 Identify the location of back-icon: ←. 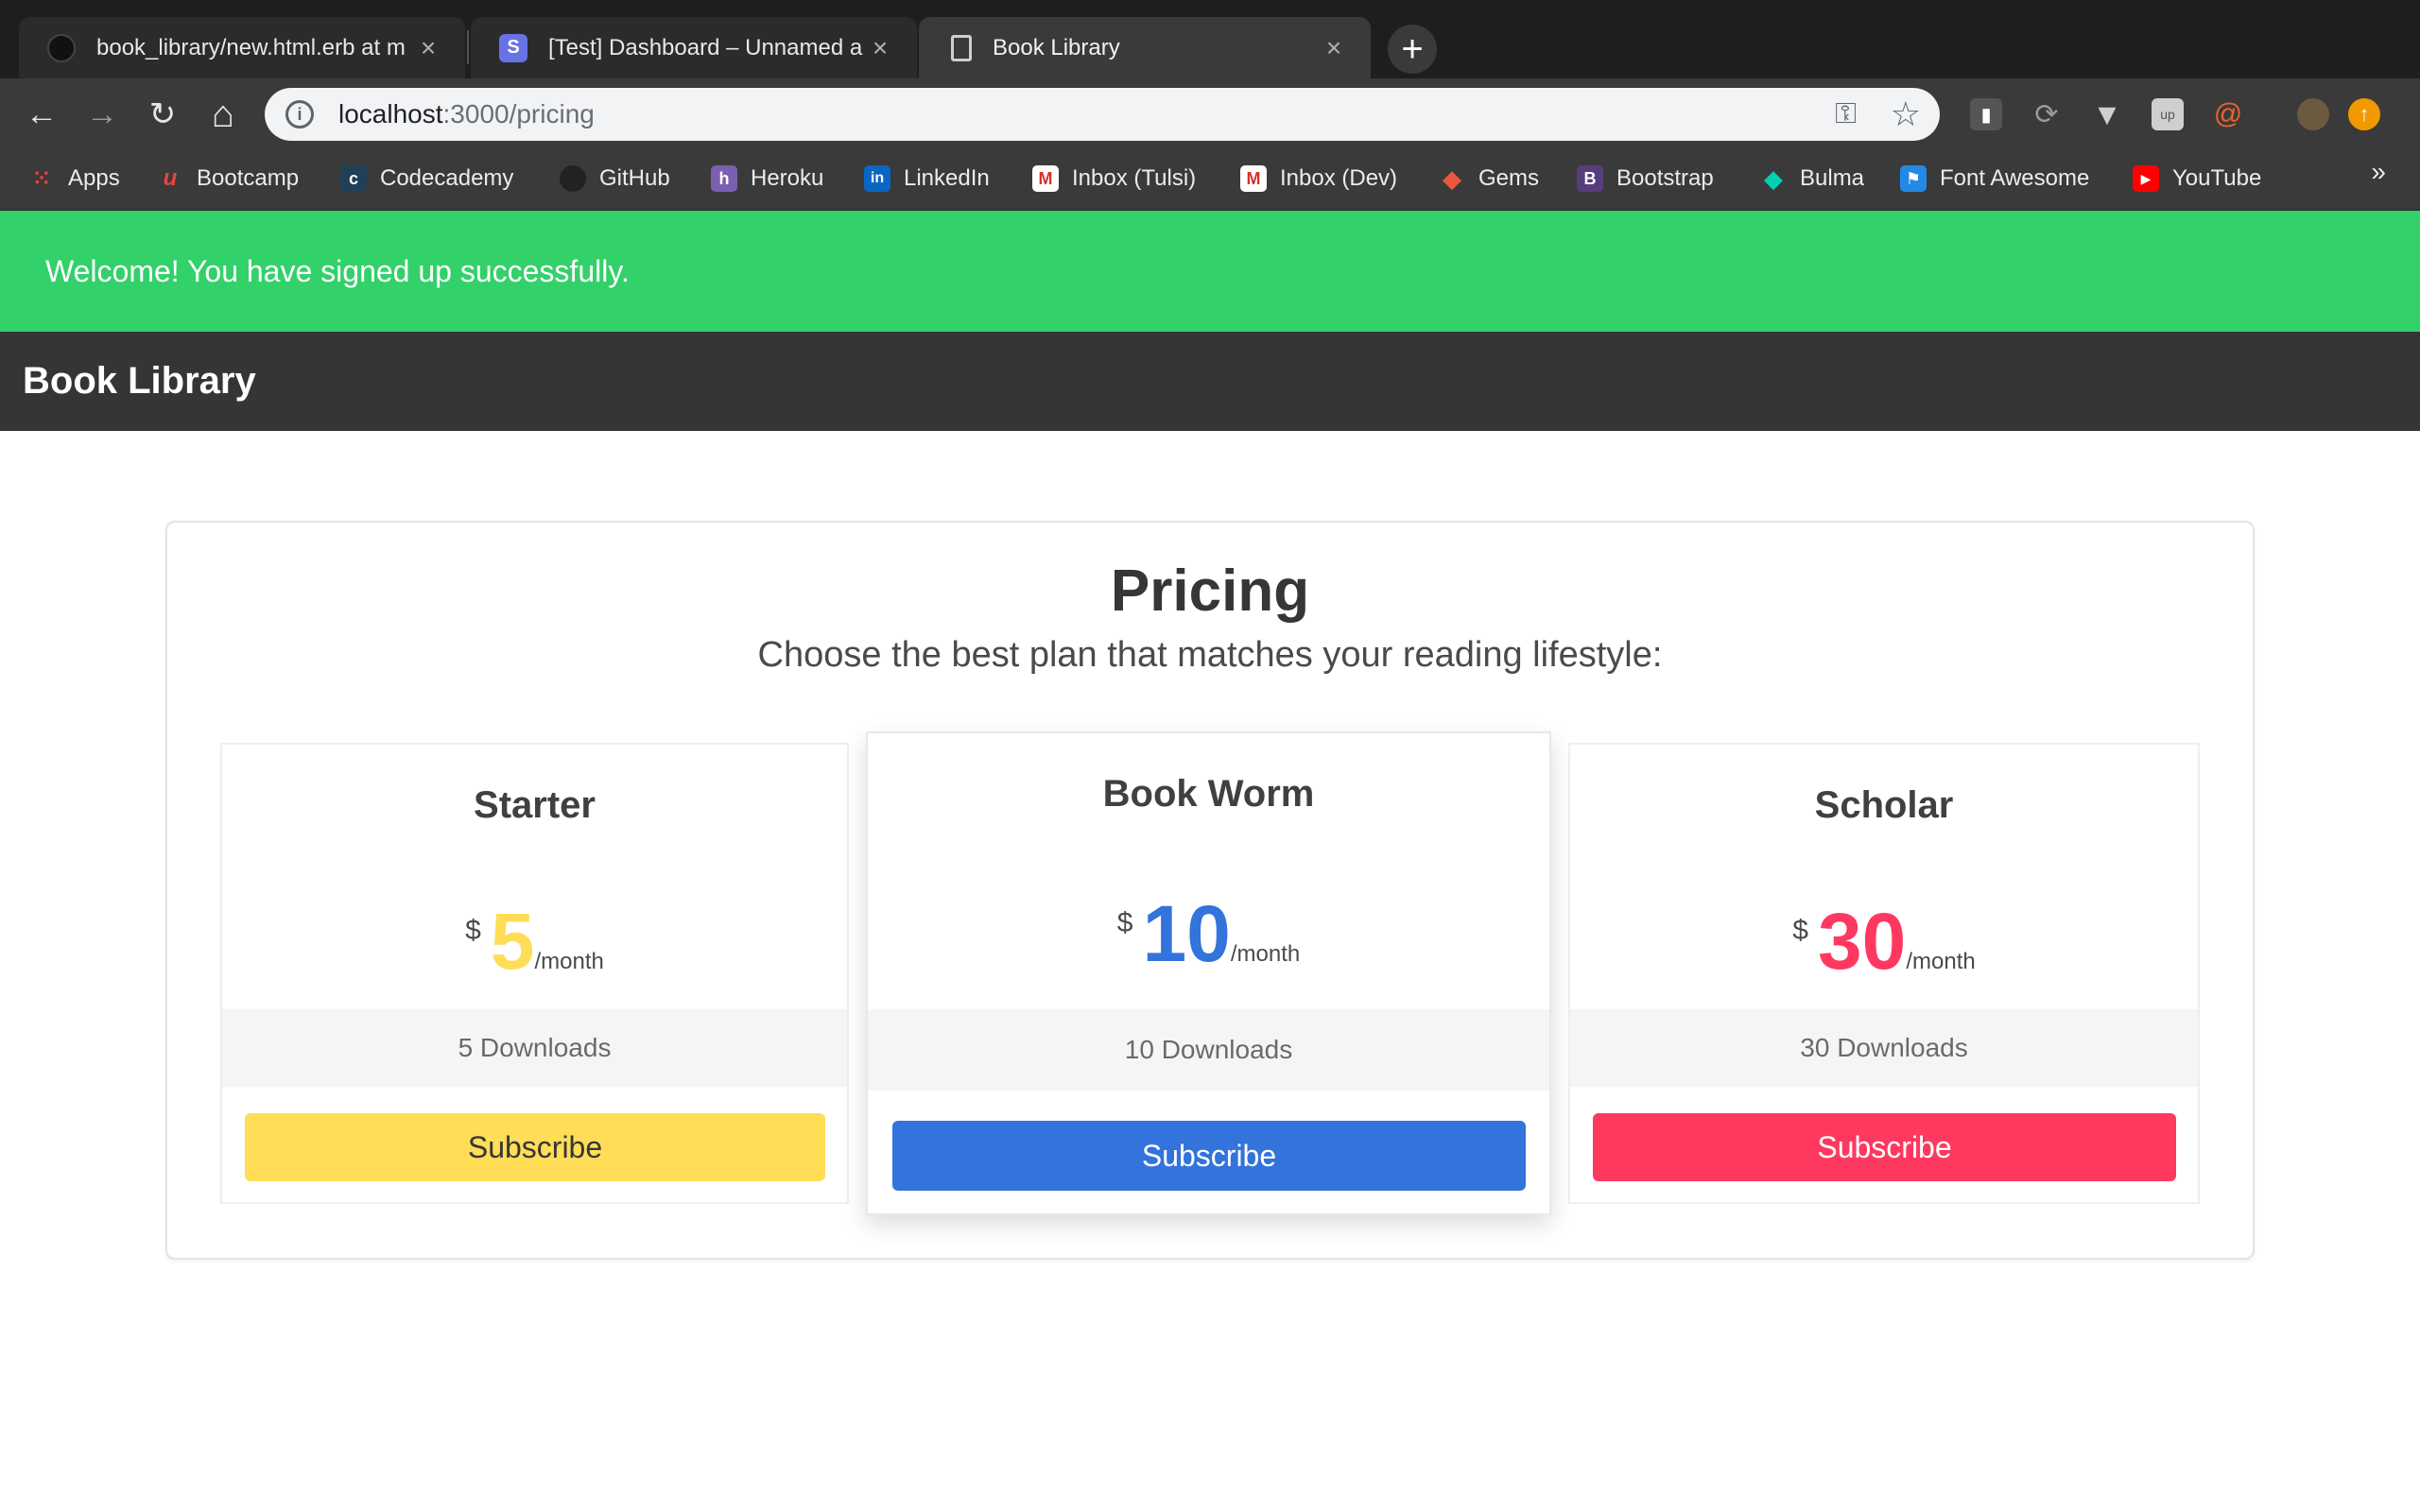
(41, 114).